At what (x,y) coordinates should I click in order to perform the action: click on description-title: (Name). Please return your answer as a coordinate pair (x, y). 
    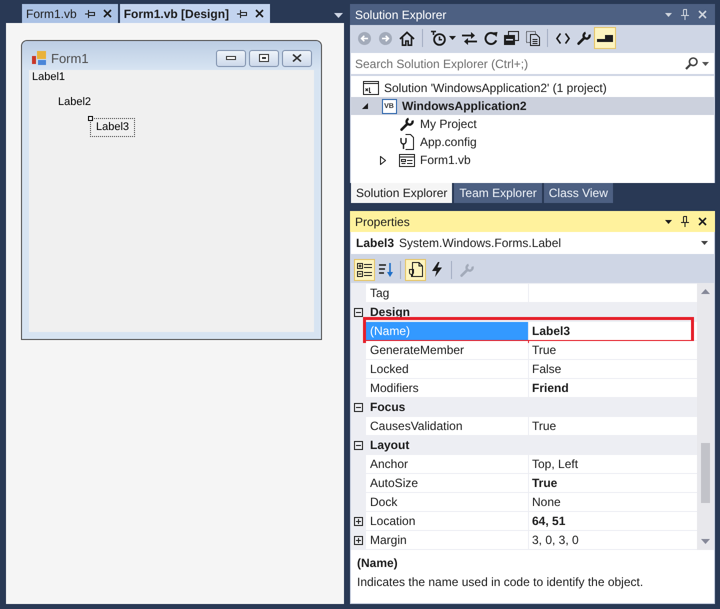
    Looking at the image, I should click on (378, 563).